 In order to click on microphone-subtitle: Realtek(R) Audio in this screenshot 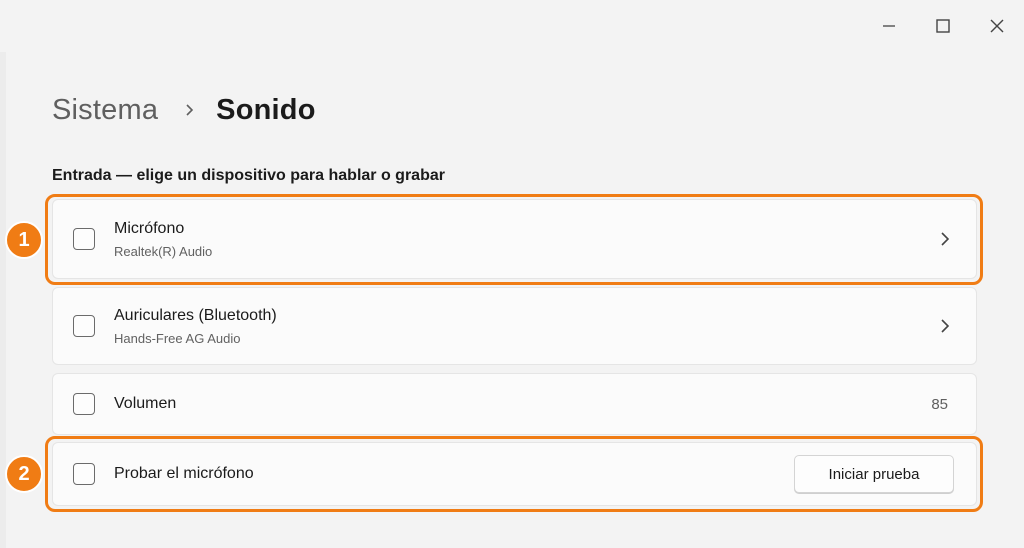, I will do `click(163, 251)`.